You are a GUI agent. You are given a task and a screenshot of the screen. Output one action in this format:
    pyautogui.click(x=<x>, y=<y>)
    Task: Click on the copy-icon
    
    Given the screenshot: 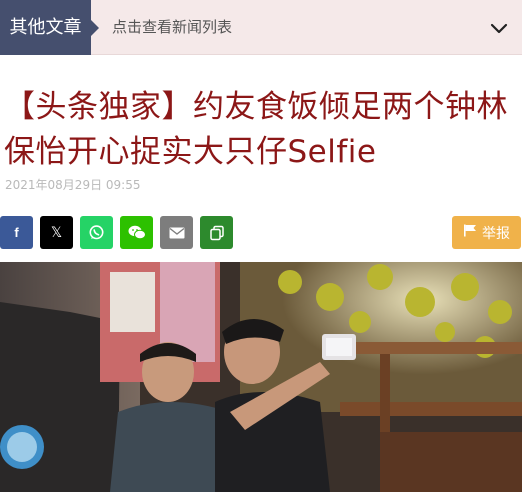 What is the action you would take?
    pyautogui.click(x=217, y=233)
    